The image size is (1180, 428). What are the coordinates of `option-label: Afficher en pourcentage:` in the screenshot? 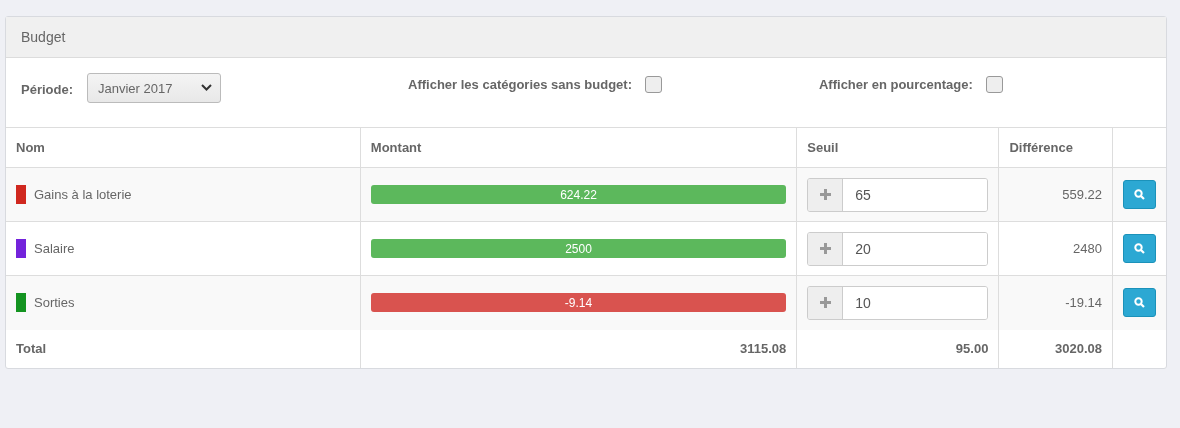 It's located at (895, 84).